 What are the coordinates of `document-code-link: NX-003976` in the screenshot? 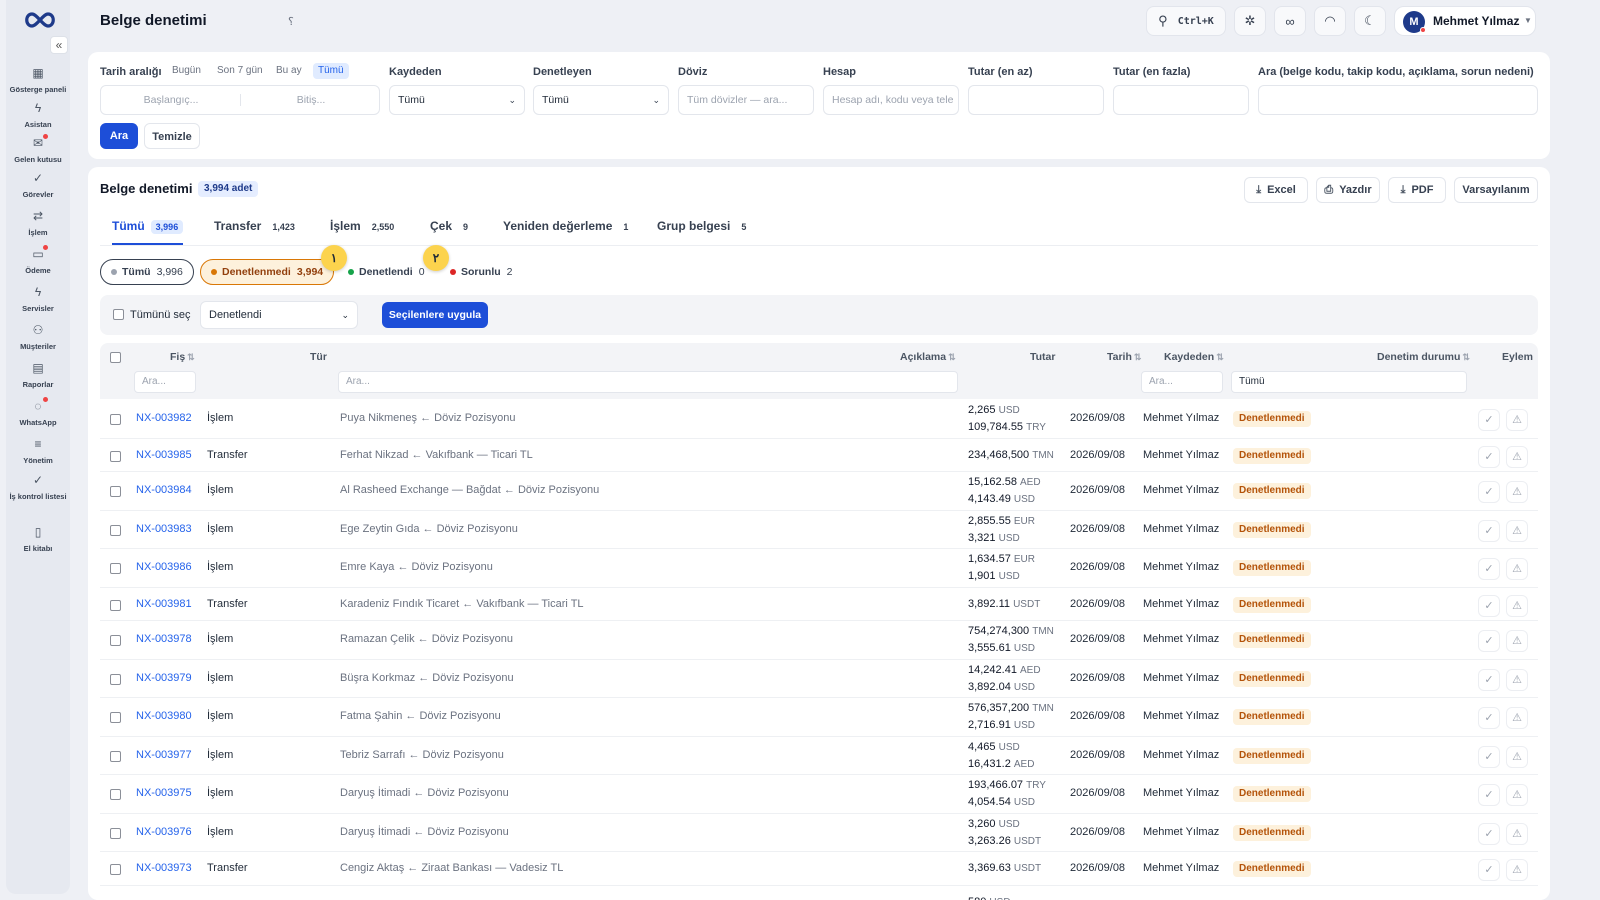 It's located at (164, 832).